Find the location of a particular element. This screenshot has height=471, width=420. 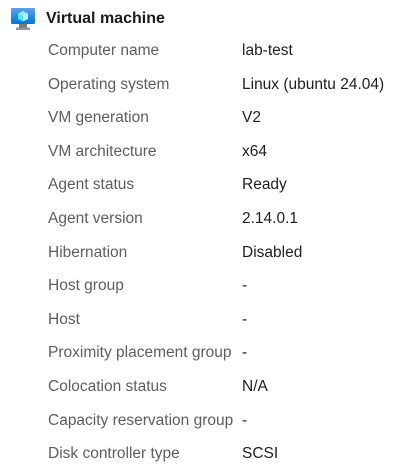

property-row: Hibernation Disabled is located at coordinates (231, 253).